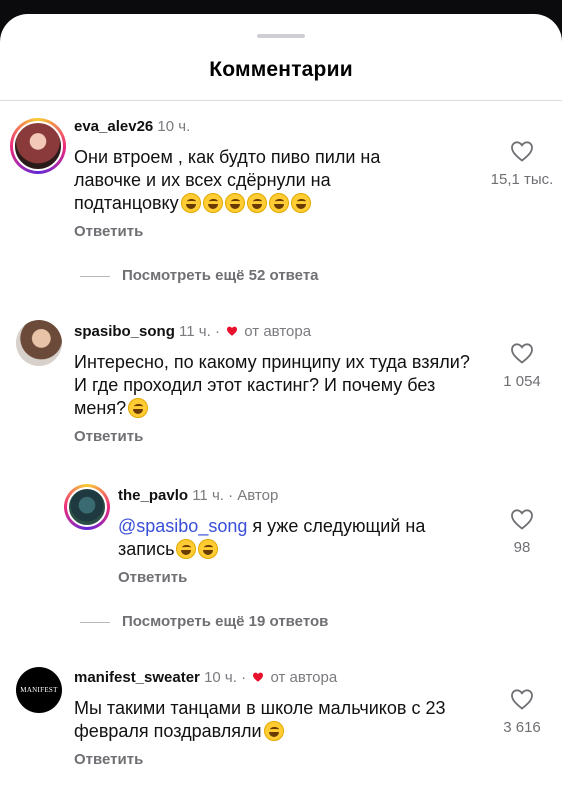 This screenshot has width=562, height=800. Describe the element at coordinates (199, 275) in the screenshot. I see `view-more-replies: Посмотреть ещё 52 ответа` at that location.